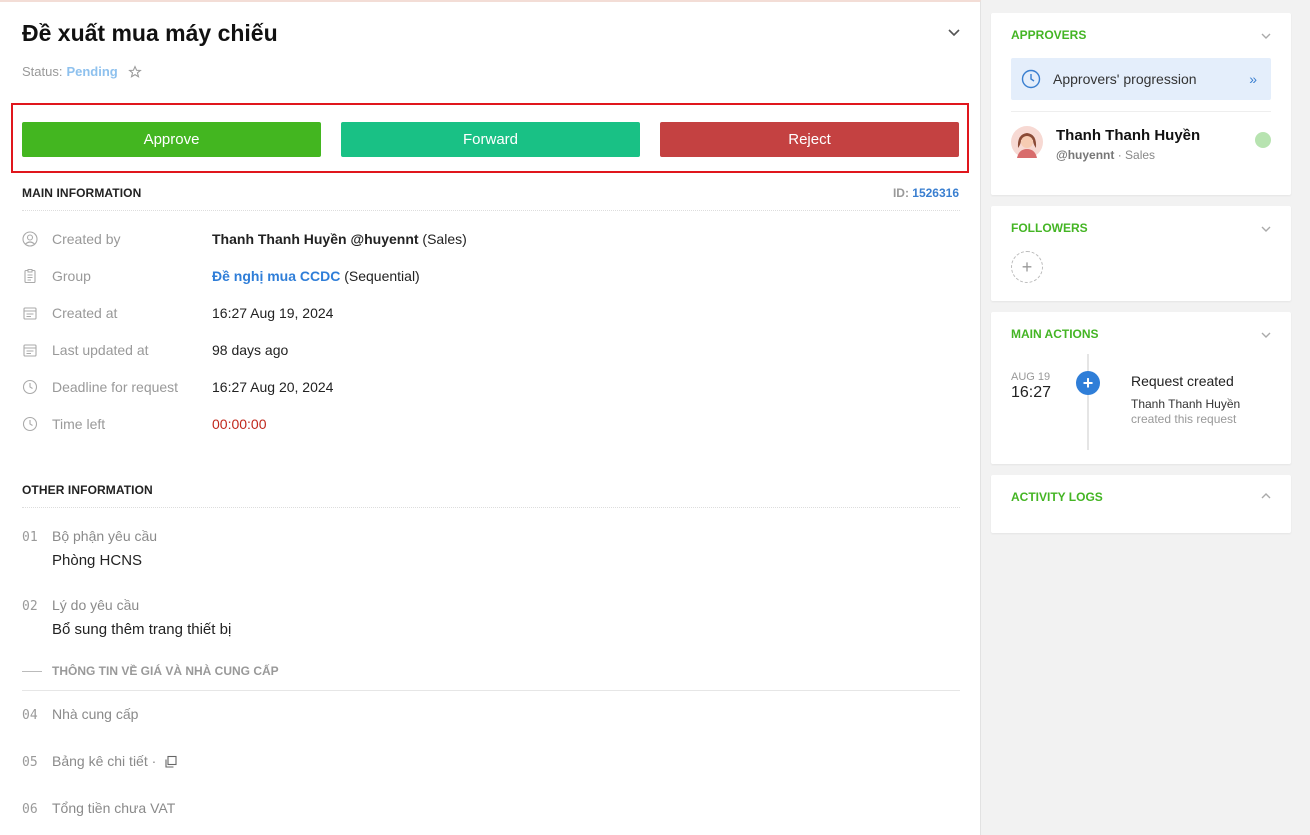 The height and width of the screenshot is (835, 1310). What do you see at coordinates (1027, 267) in the screenshot?
I see `add-follower-button: +` at bounding box center [1027, 267].